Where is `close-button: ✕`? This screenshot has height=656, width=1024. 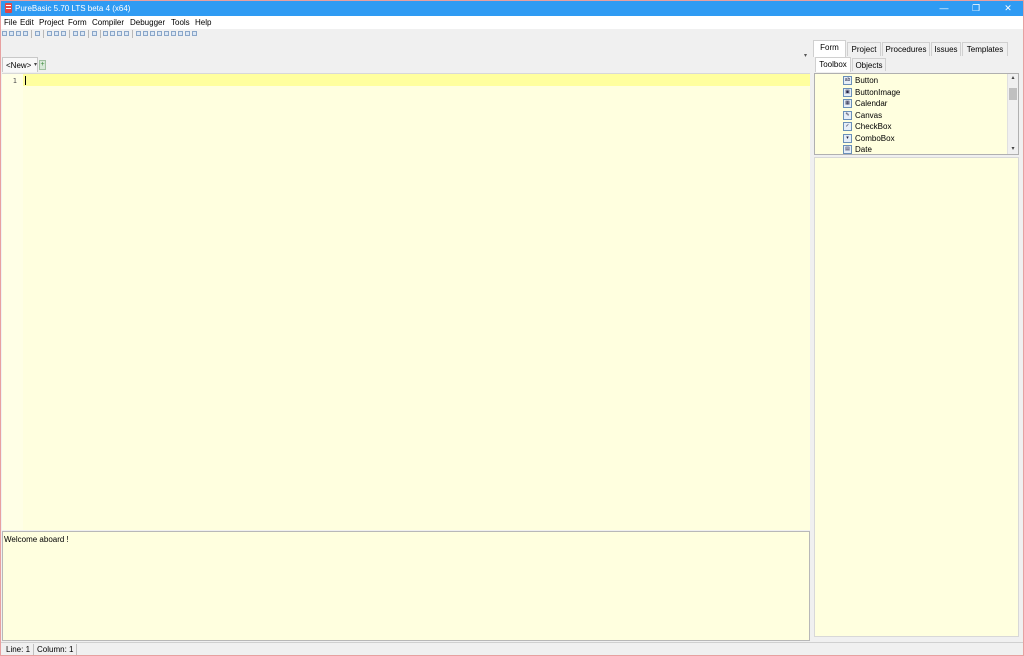
close-button: ✕ is located at coordinates (1008, 8).